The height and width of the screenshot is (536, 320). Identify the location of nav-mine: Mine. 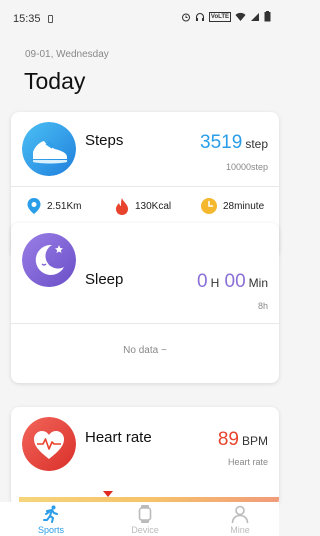
(240, 520).